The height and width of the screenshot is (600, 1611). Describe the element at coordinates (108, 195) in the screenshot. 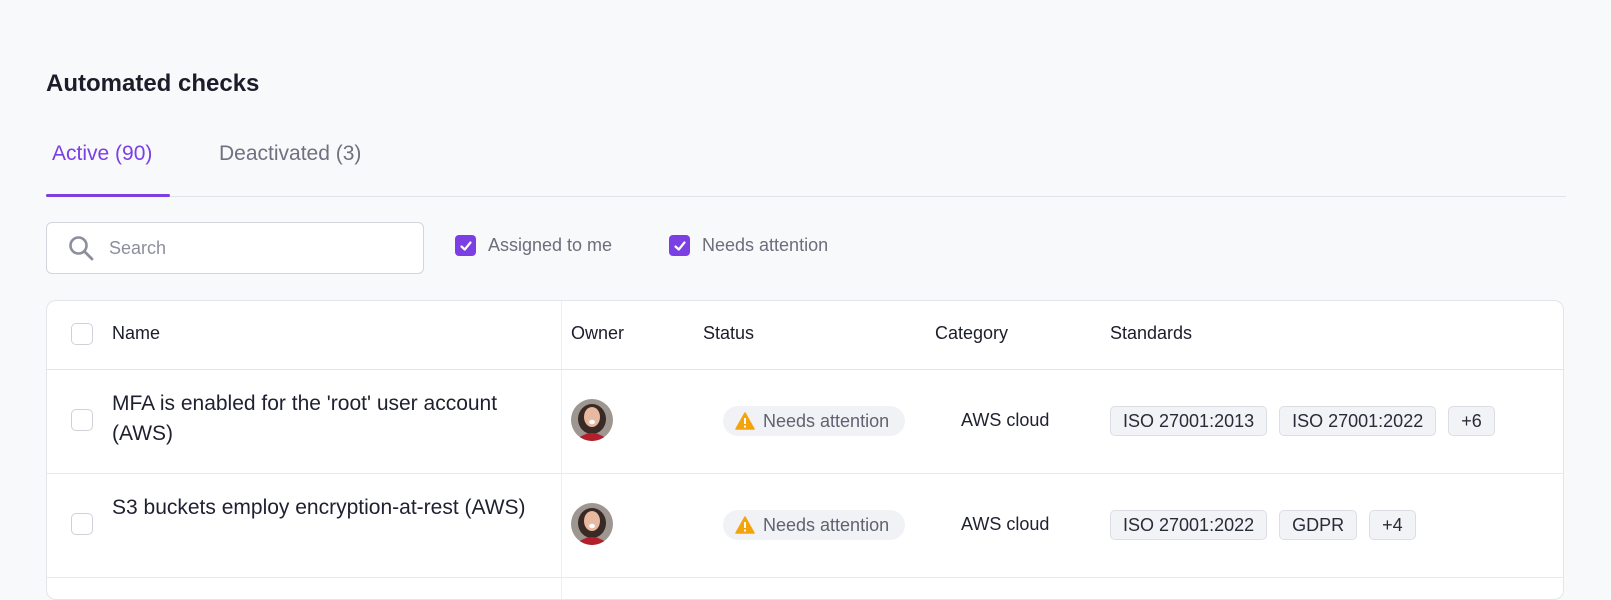

I see `active-tab-indicator` at that location.